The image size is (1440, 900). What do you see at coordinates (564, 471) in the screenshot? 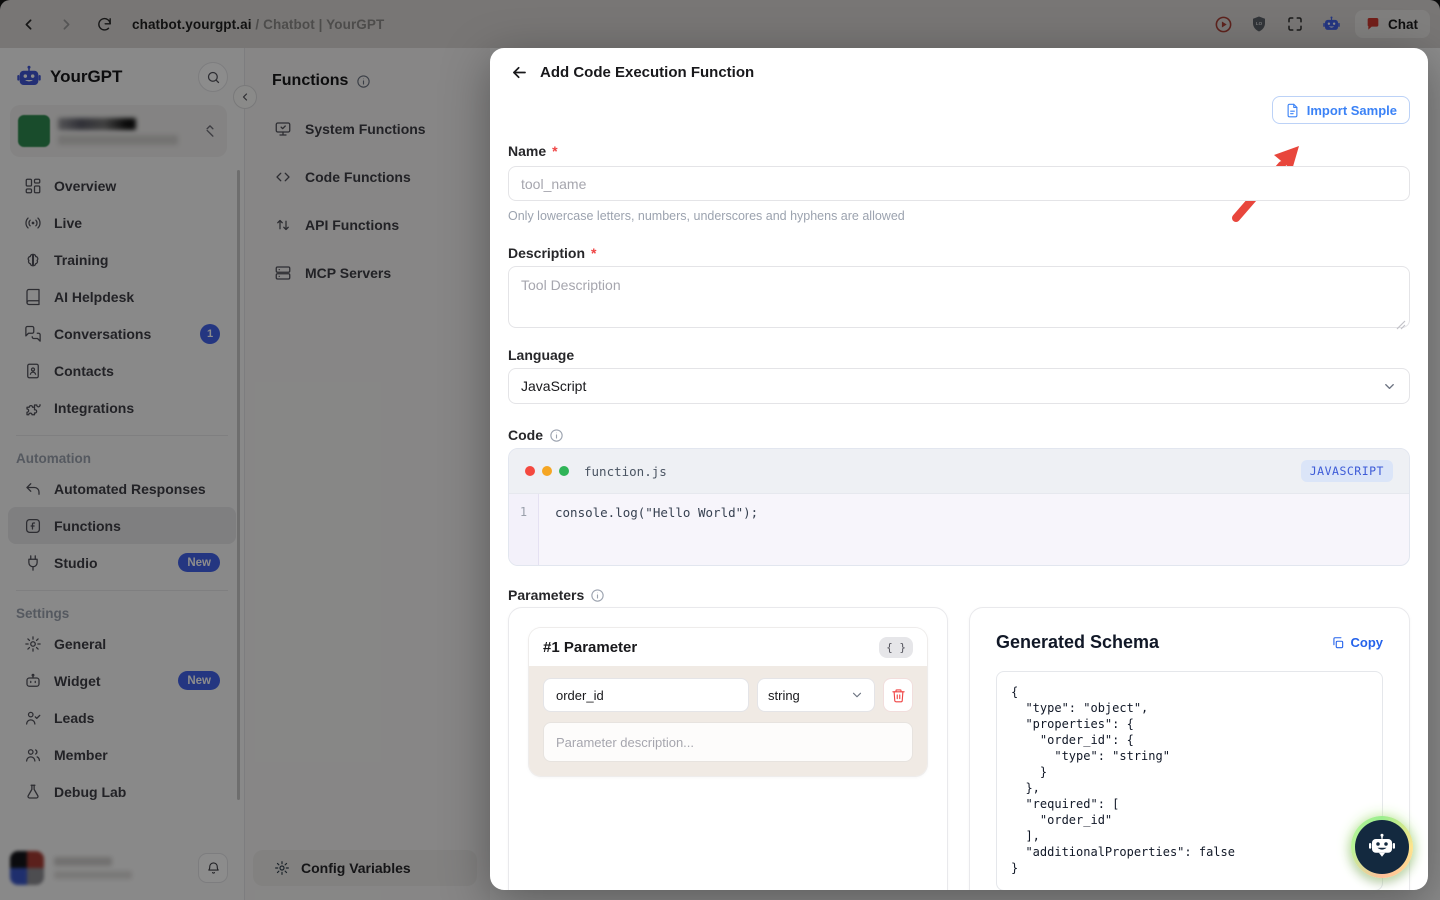
I see `traffic-light-green-icon` at bounding box center [564, 471].